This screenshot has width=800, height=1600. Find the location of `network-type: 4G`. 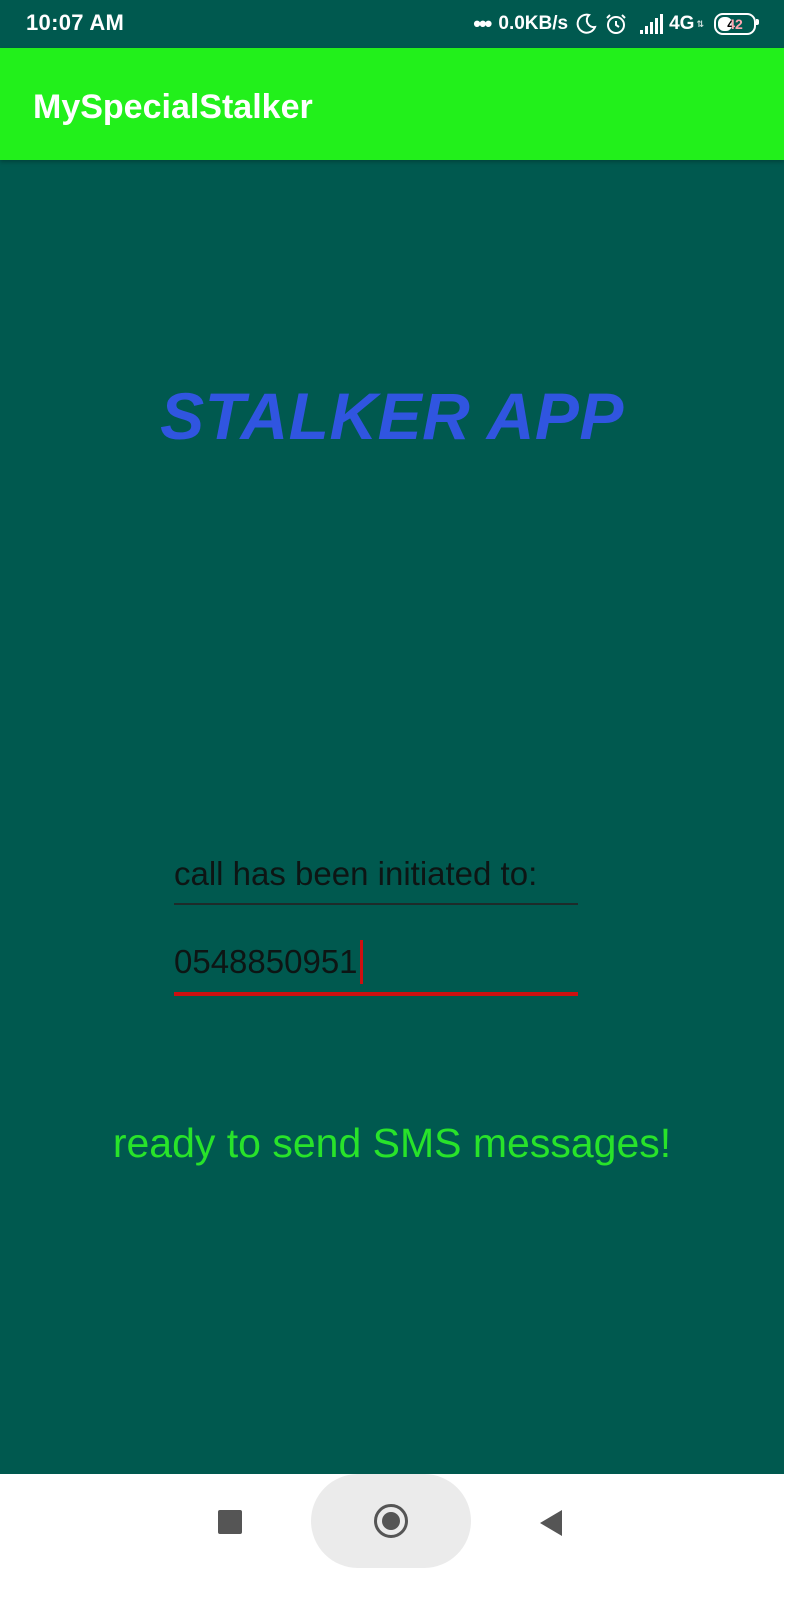

network-type: 4G is located at coordinates (682, 23).